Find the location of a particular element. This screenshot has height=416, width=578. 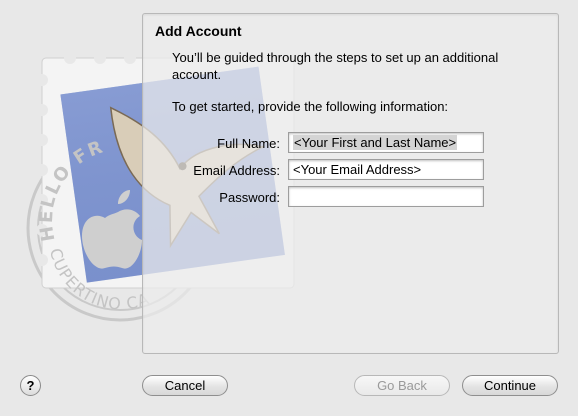

go-back-button: Go Back is located at coordinates (402, 385).